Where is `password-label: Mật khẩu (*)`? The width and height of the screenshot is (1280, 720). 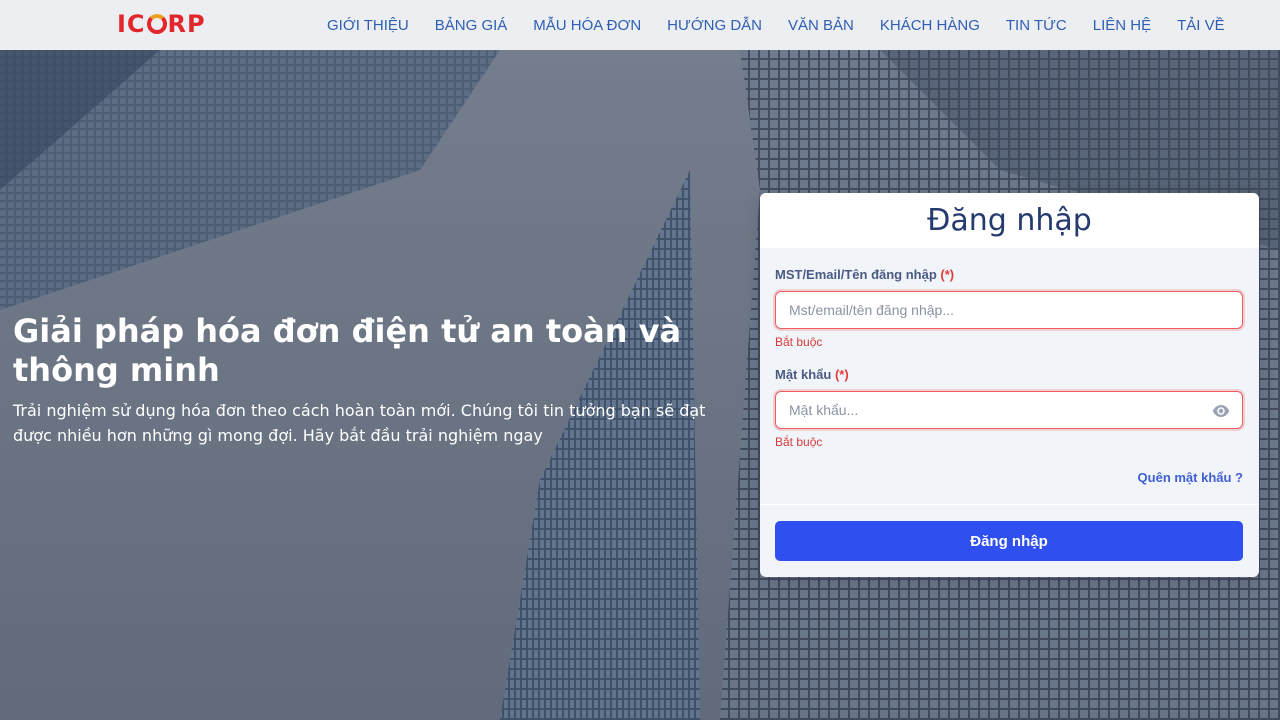
password-label: Mật khẩu (*) is located at coordinates (812, 374).